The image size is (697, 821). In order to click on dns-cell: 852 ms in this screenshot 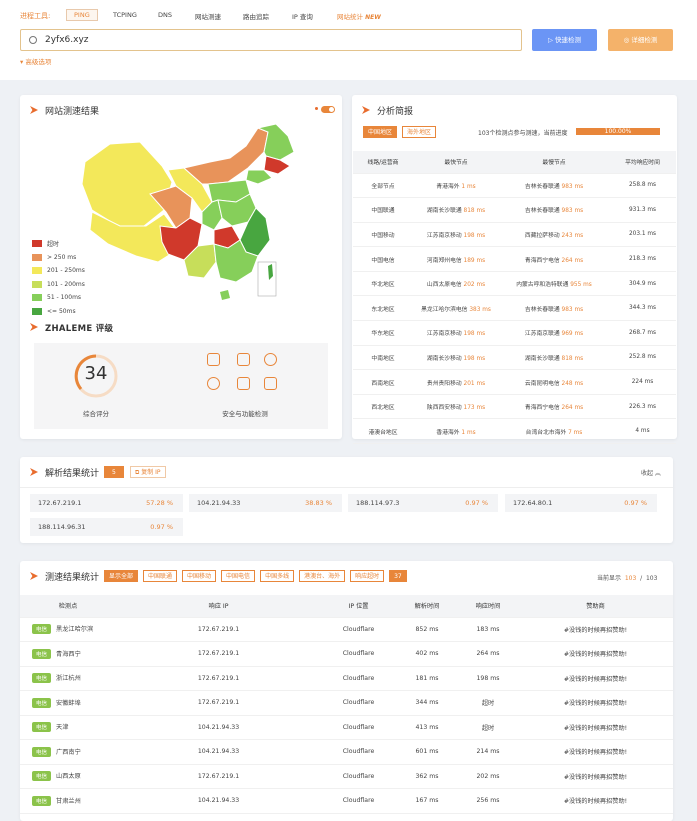, I will do `click(427, 629)`.